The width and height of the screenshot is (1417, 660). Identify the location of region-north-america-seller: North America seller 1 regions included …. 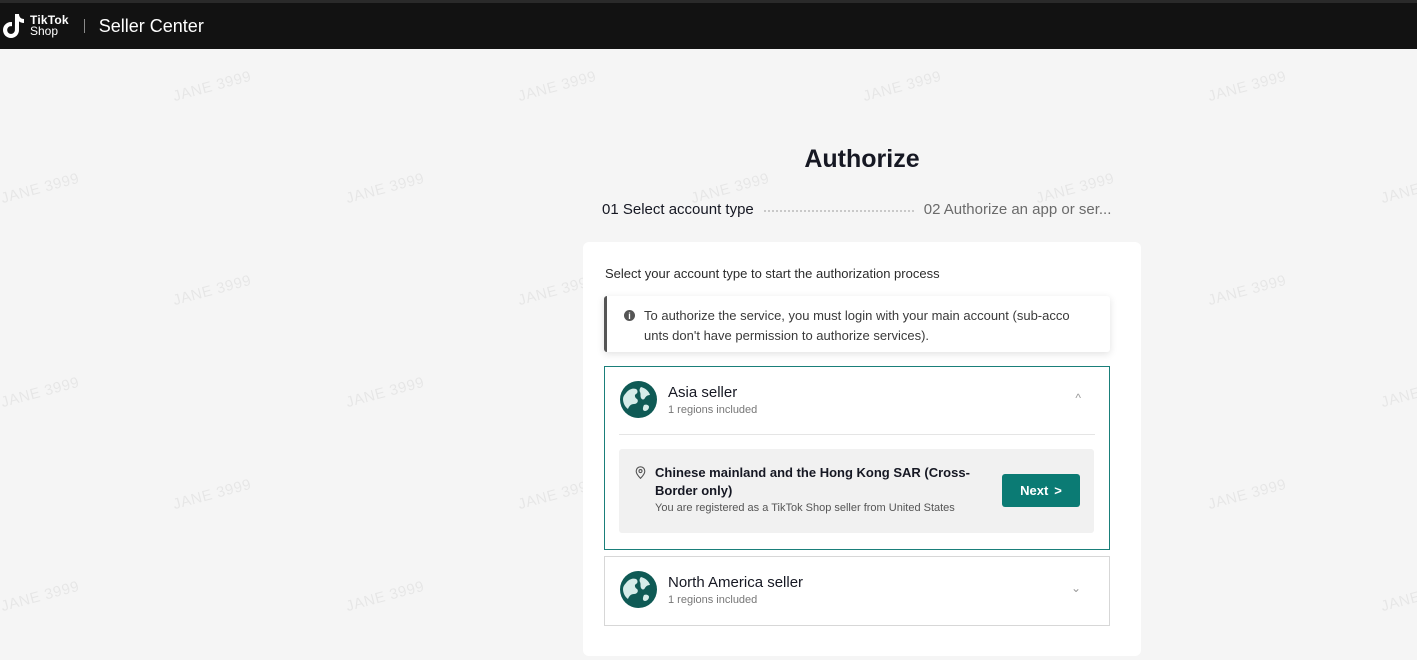
(857, 591).